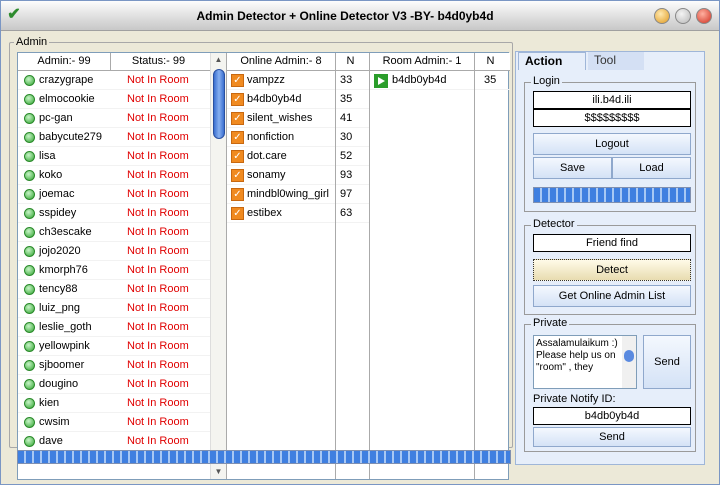  Describe the element at coordinates (114, 251) in the screenshot. I see `admin-row: jojo2020 Not In Room` at that location.